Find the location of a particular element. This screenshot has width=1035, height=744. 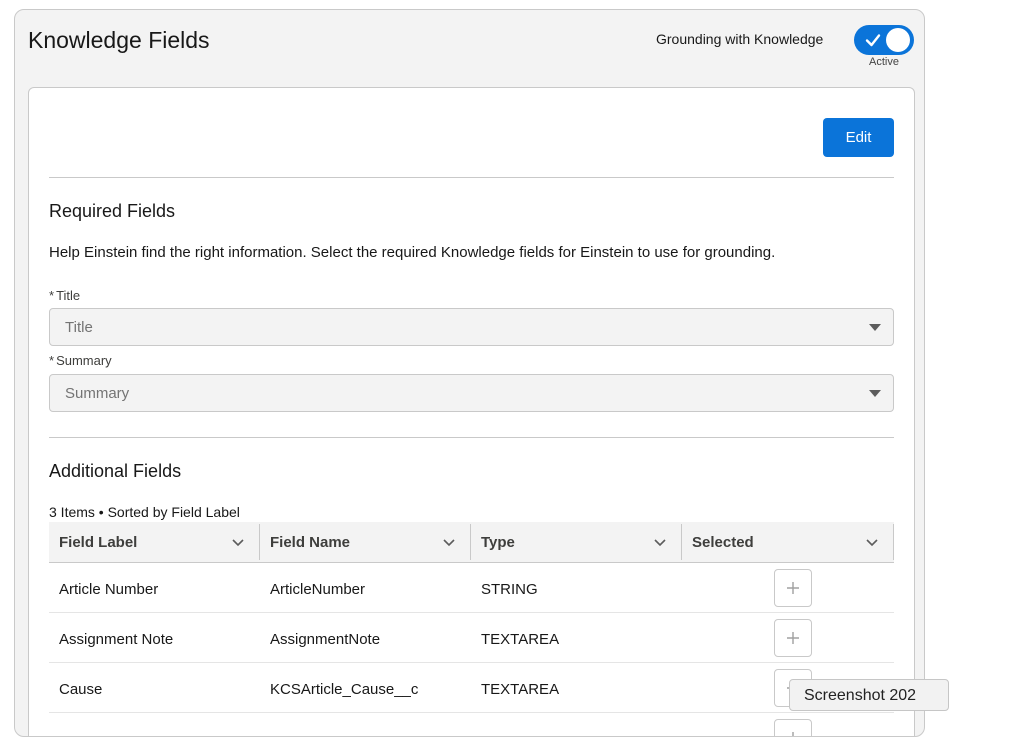

table-header: Field Label Field Name Type Selected is located at coordinates (471, 542).